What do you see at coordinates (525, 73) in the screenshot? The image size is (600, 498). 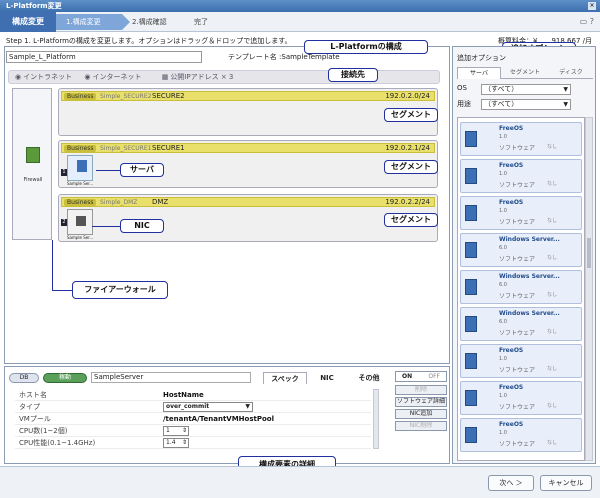 I see `tab-segment: セグメント` at bounding box center [525, 73].